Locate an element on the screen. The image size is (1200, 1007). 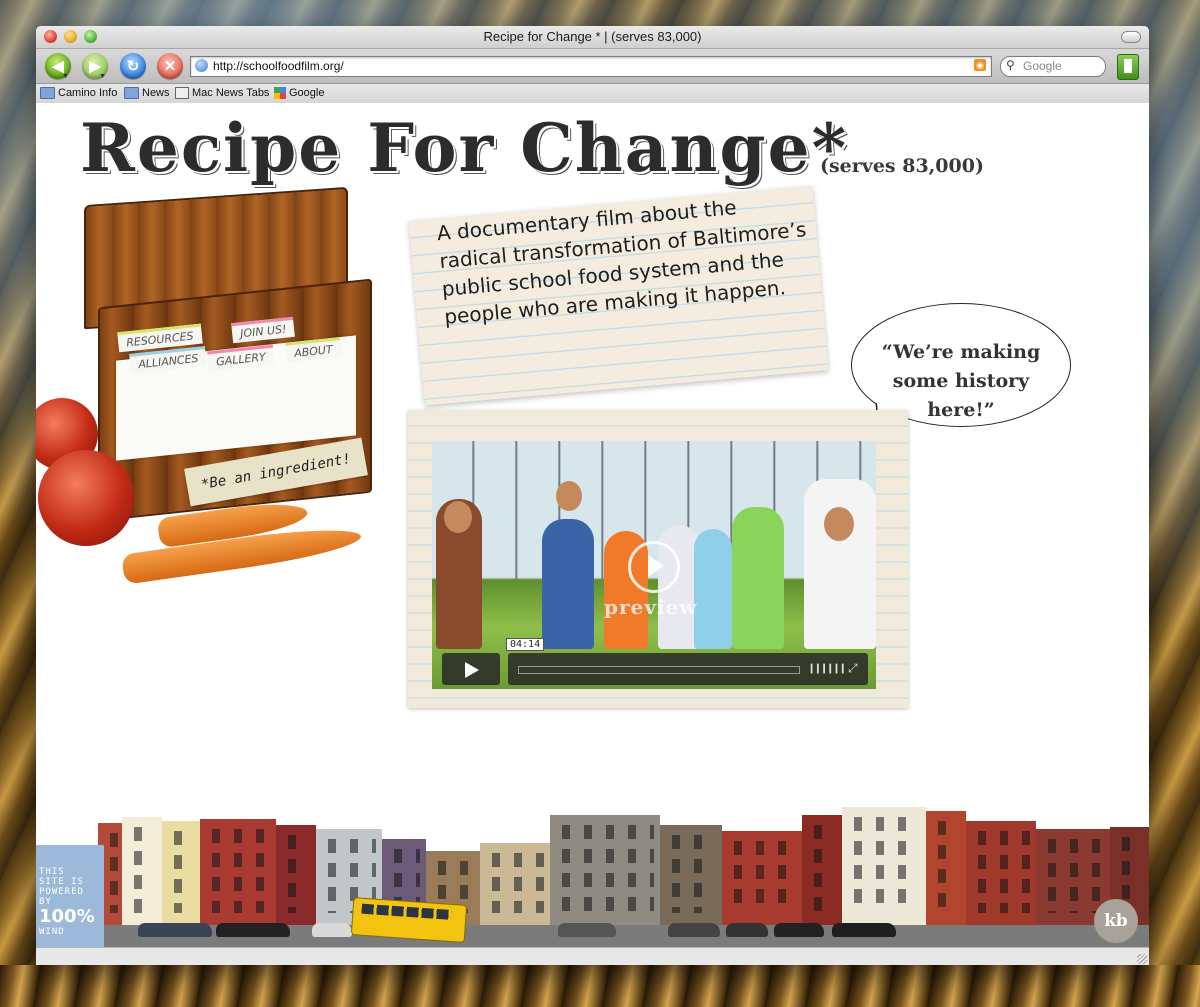
search-icon: ⚲ is located at coordinates (1010, 65).